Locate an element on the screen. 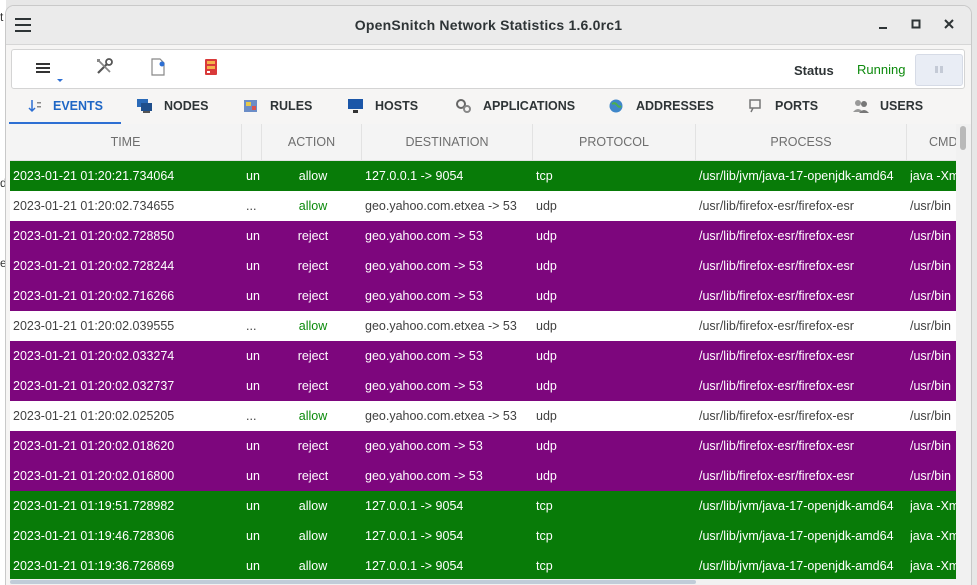  tab-hosts: HOSTS is located at coordinates (382, 106).